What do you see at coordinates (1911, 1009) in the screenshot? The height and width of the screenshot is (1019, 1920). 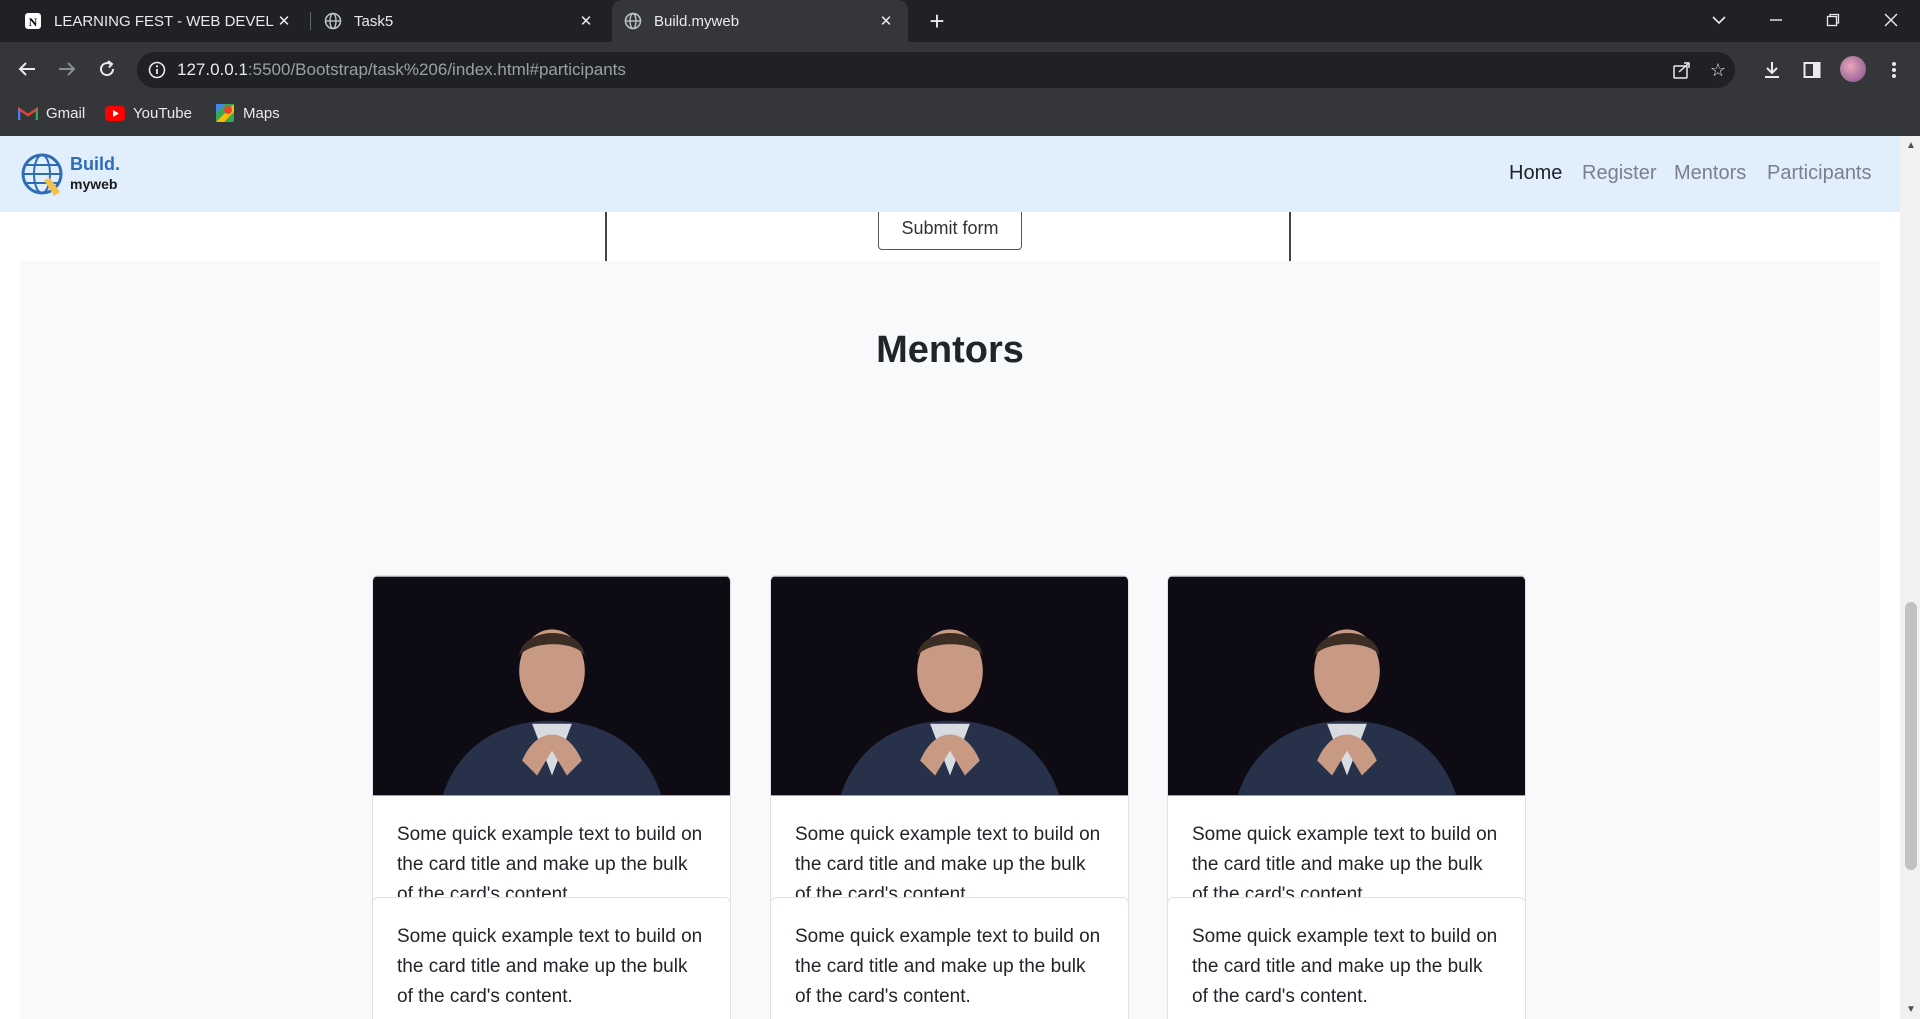 I see `scroll-down-icon: ▼` at bounding box center [1911, 1009].